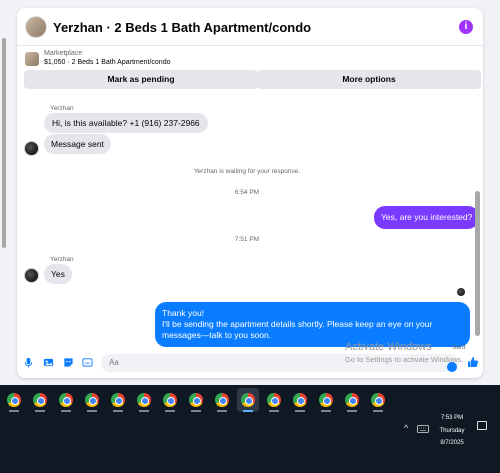  Describe the element at coordinates (182, 27) in the screenshot. I see `chat-title: Yerzhan · 2 Beds 1 Bath Apartment/condo` at that location.